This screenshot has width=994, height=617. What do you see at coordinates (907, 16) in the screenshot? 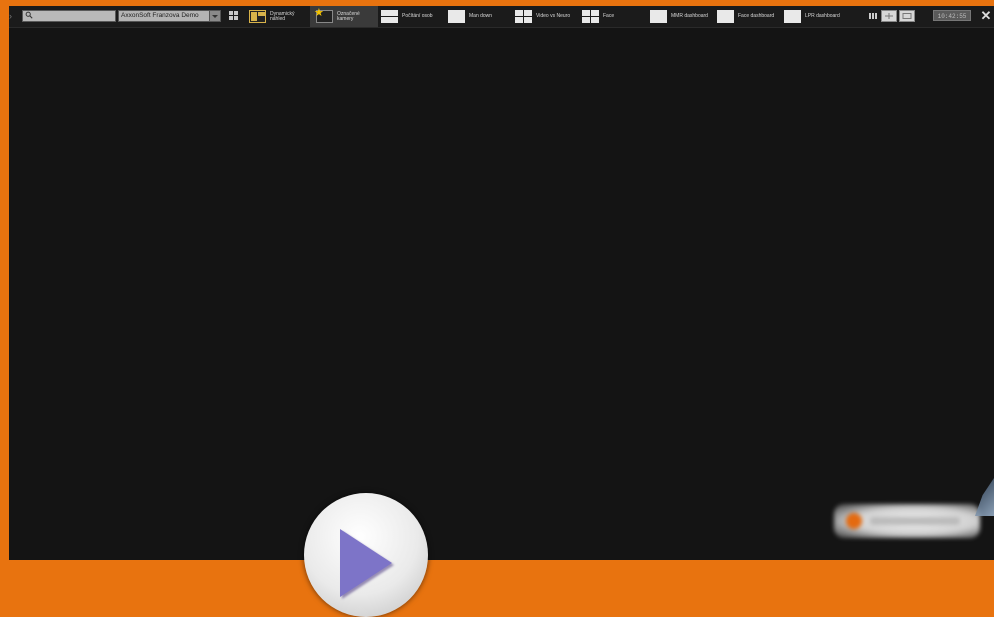
I see `single-view-icon` at bounding box center [907, 16].